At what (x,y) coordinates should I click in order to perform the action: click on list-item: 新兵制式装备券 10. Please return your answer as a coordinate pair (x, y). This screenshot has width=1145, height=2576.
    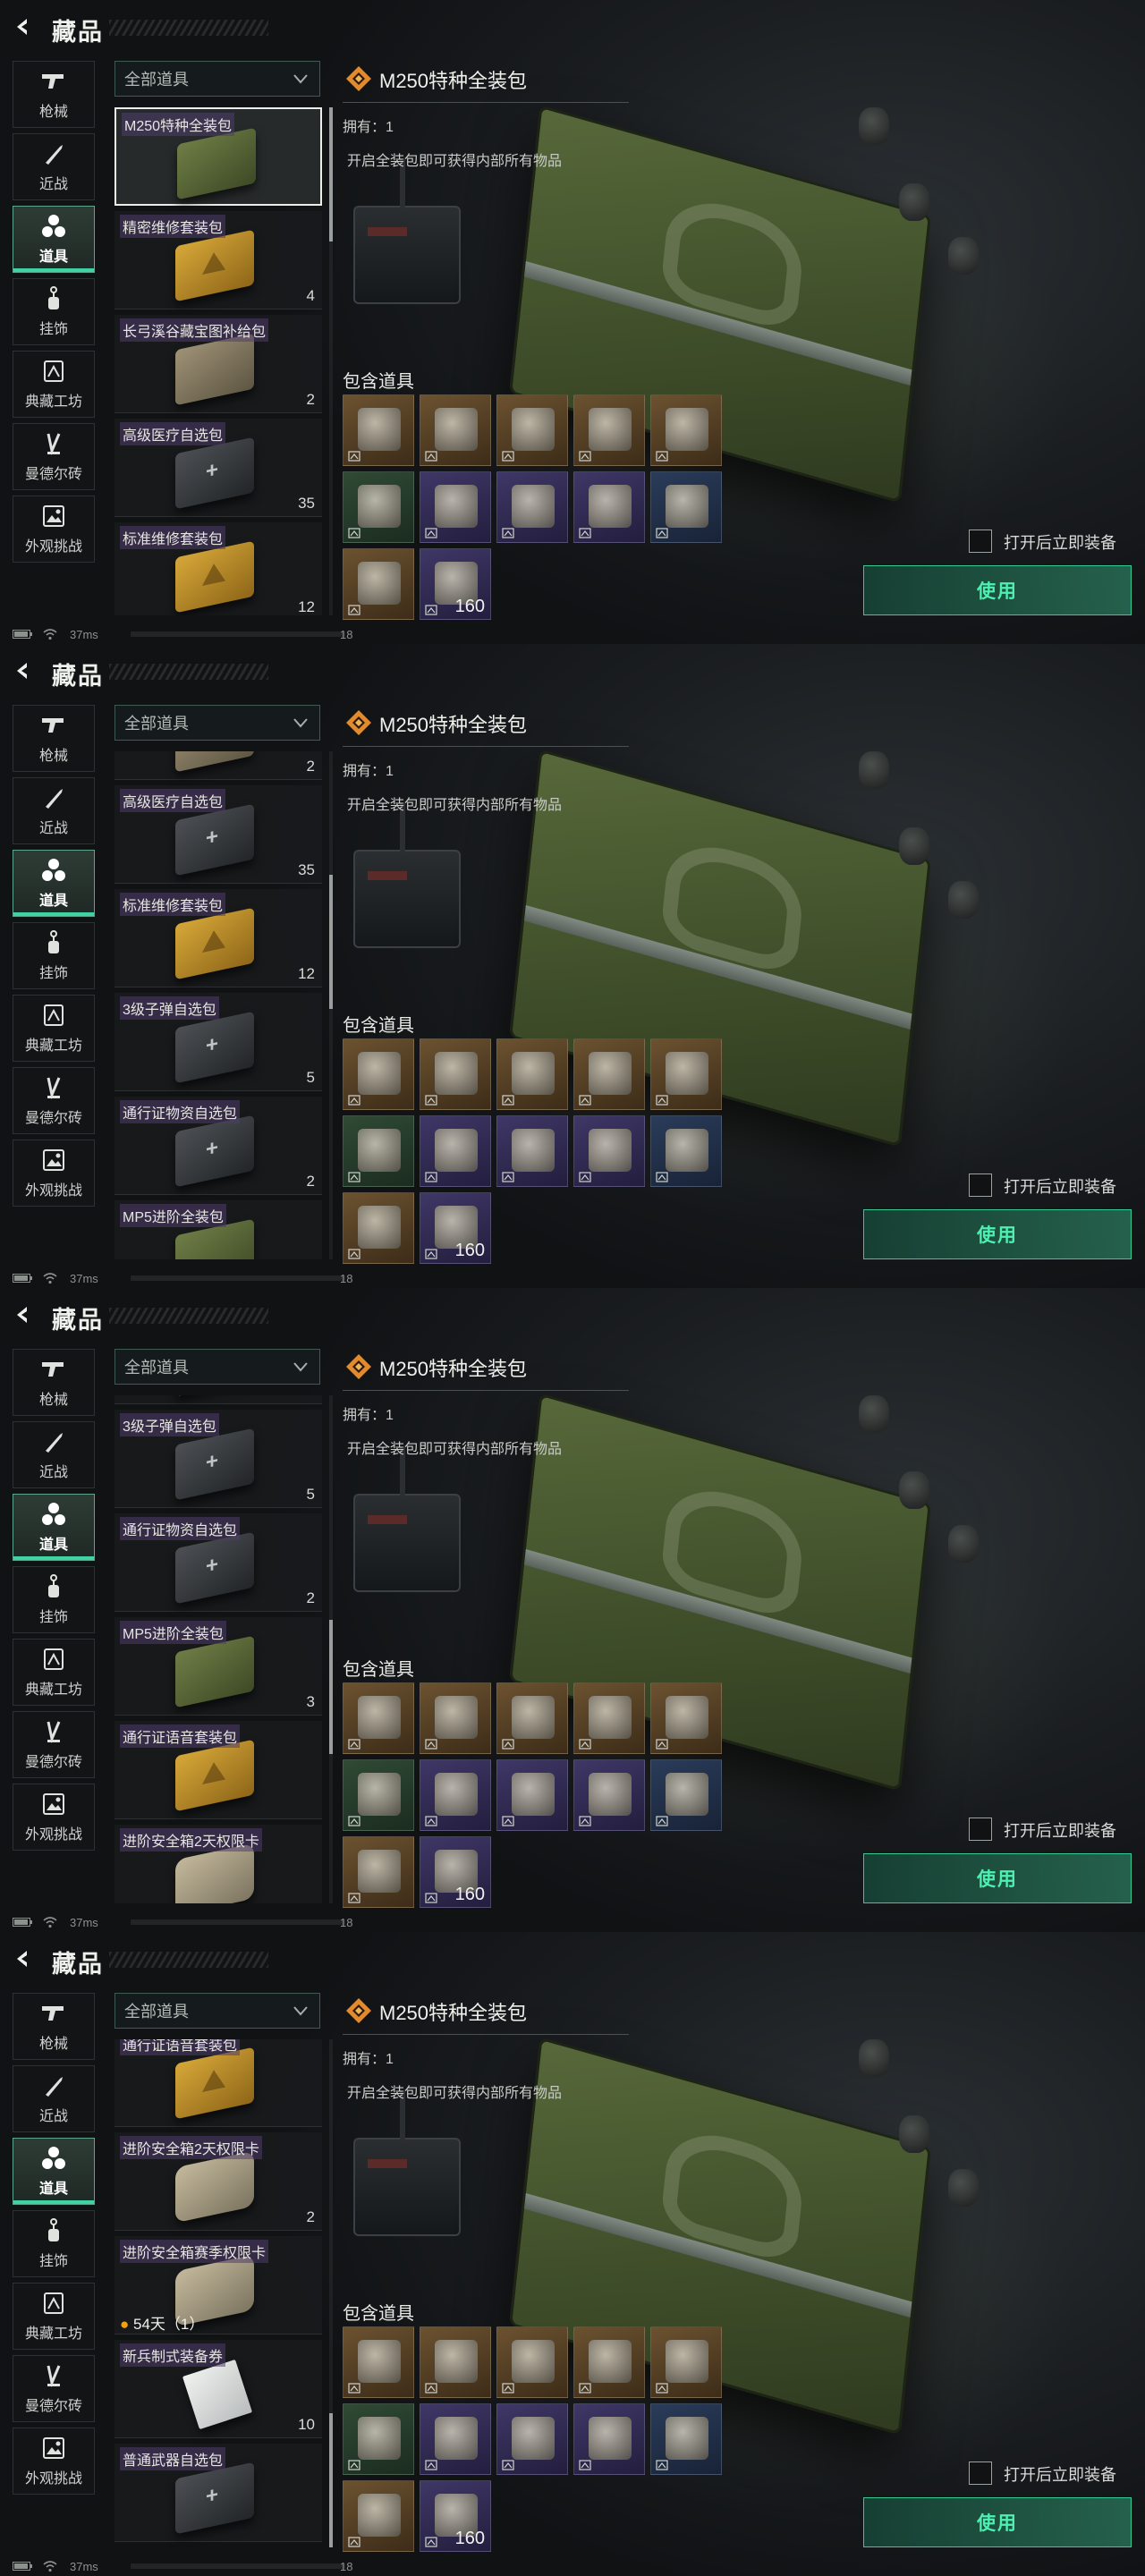
    Looking at the image, I should click on (218, 2389).